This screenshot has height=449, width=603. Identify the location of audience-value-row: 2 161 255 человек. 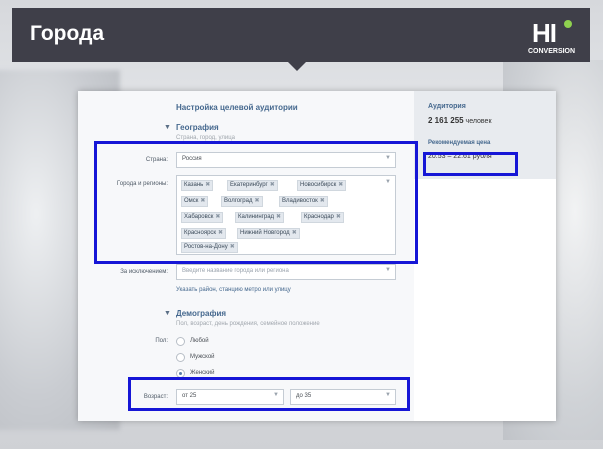
(460, 120).